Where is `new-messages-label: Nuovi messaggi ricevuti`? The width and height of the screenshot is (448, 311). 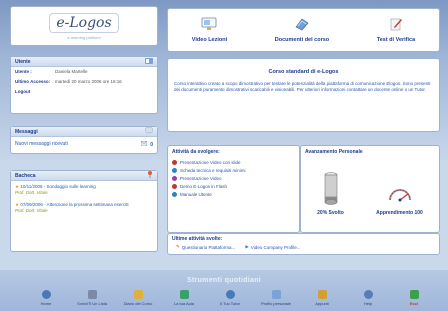
new-messages-label: Nuovi messaggi ricevuti is located at coordinates (41, 144).